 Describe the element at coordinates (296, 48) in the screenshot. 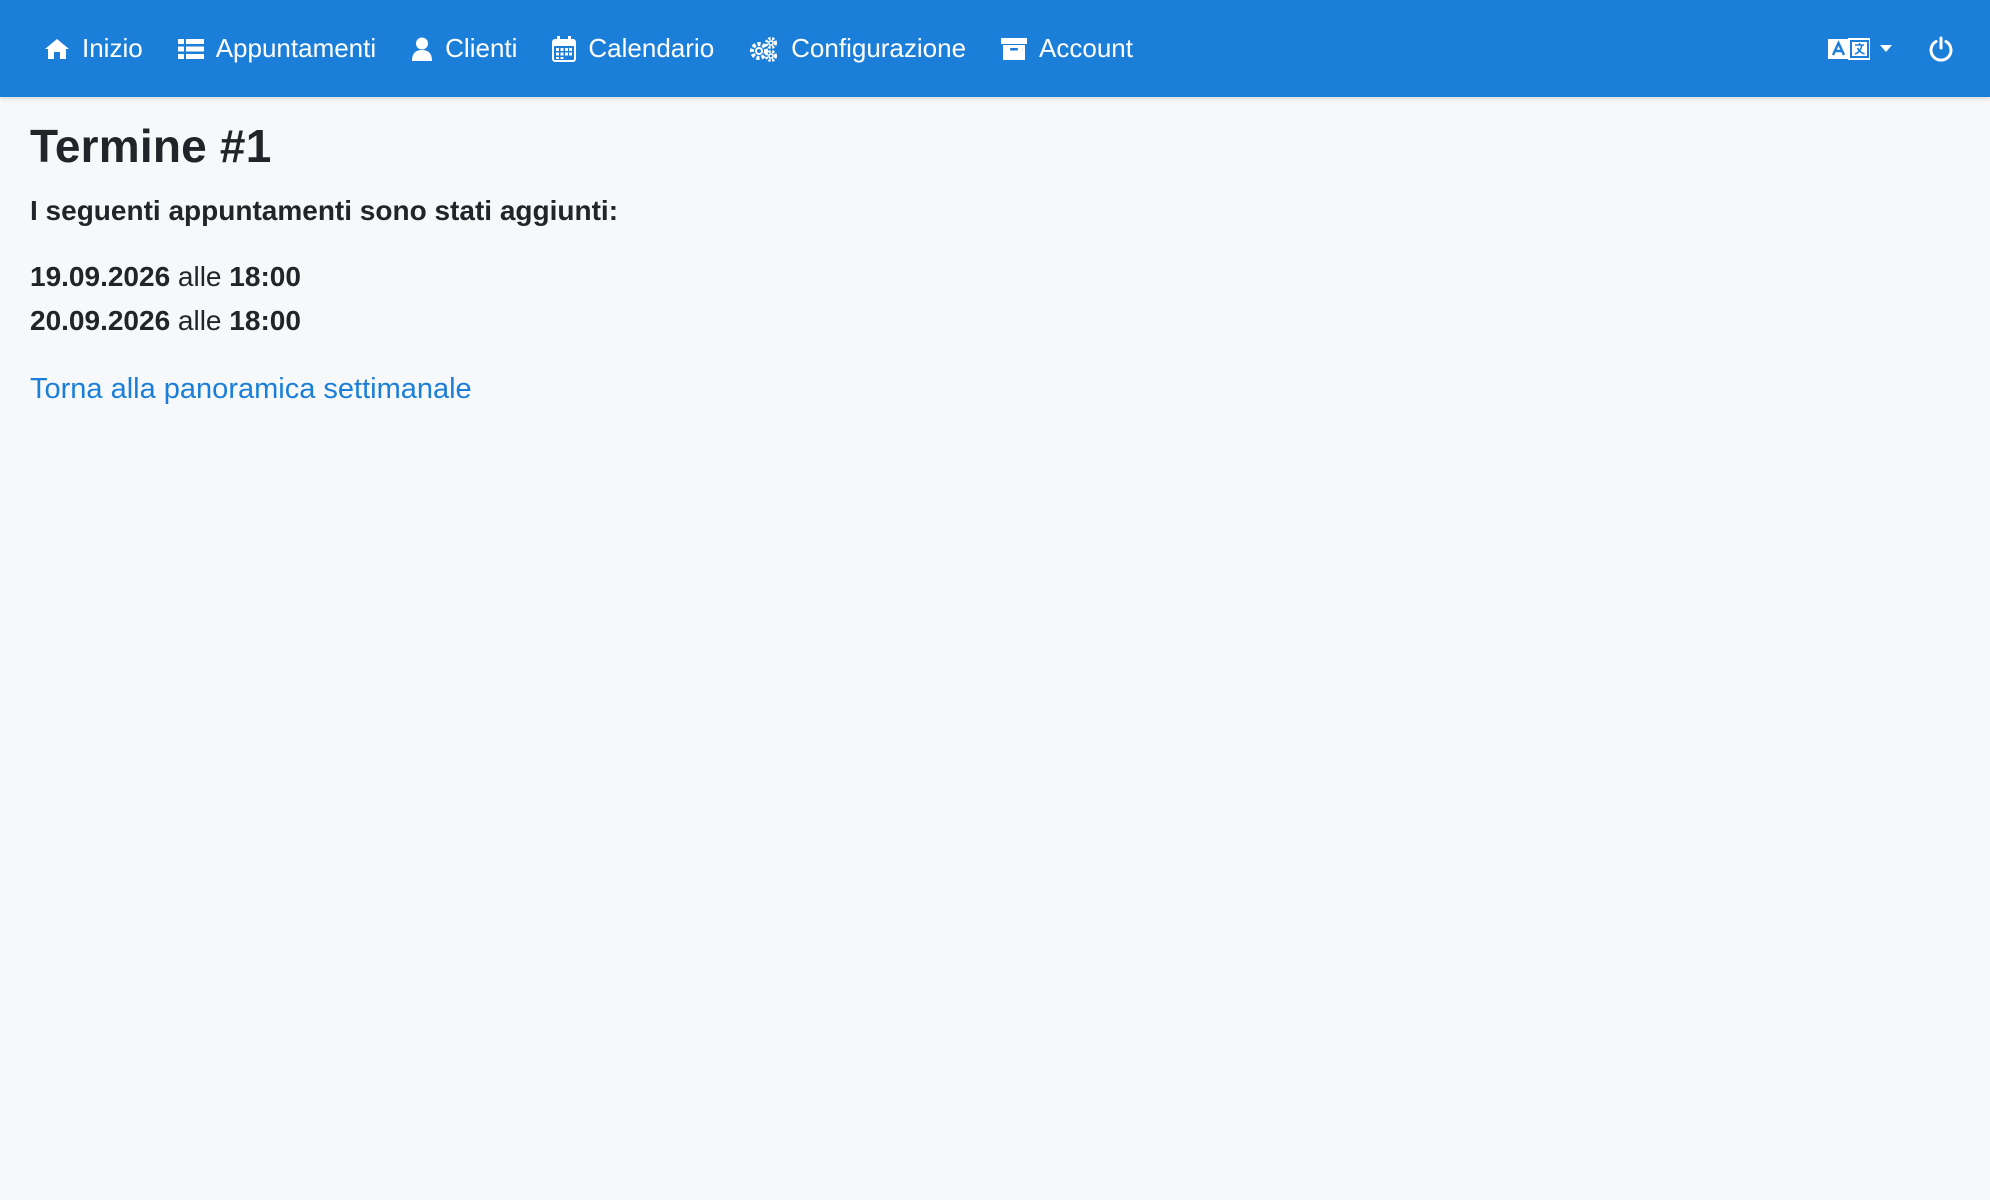

I see `nav-item-label: Appuntamenti` at that location.